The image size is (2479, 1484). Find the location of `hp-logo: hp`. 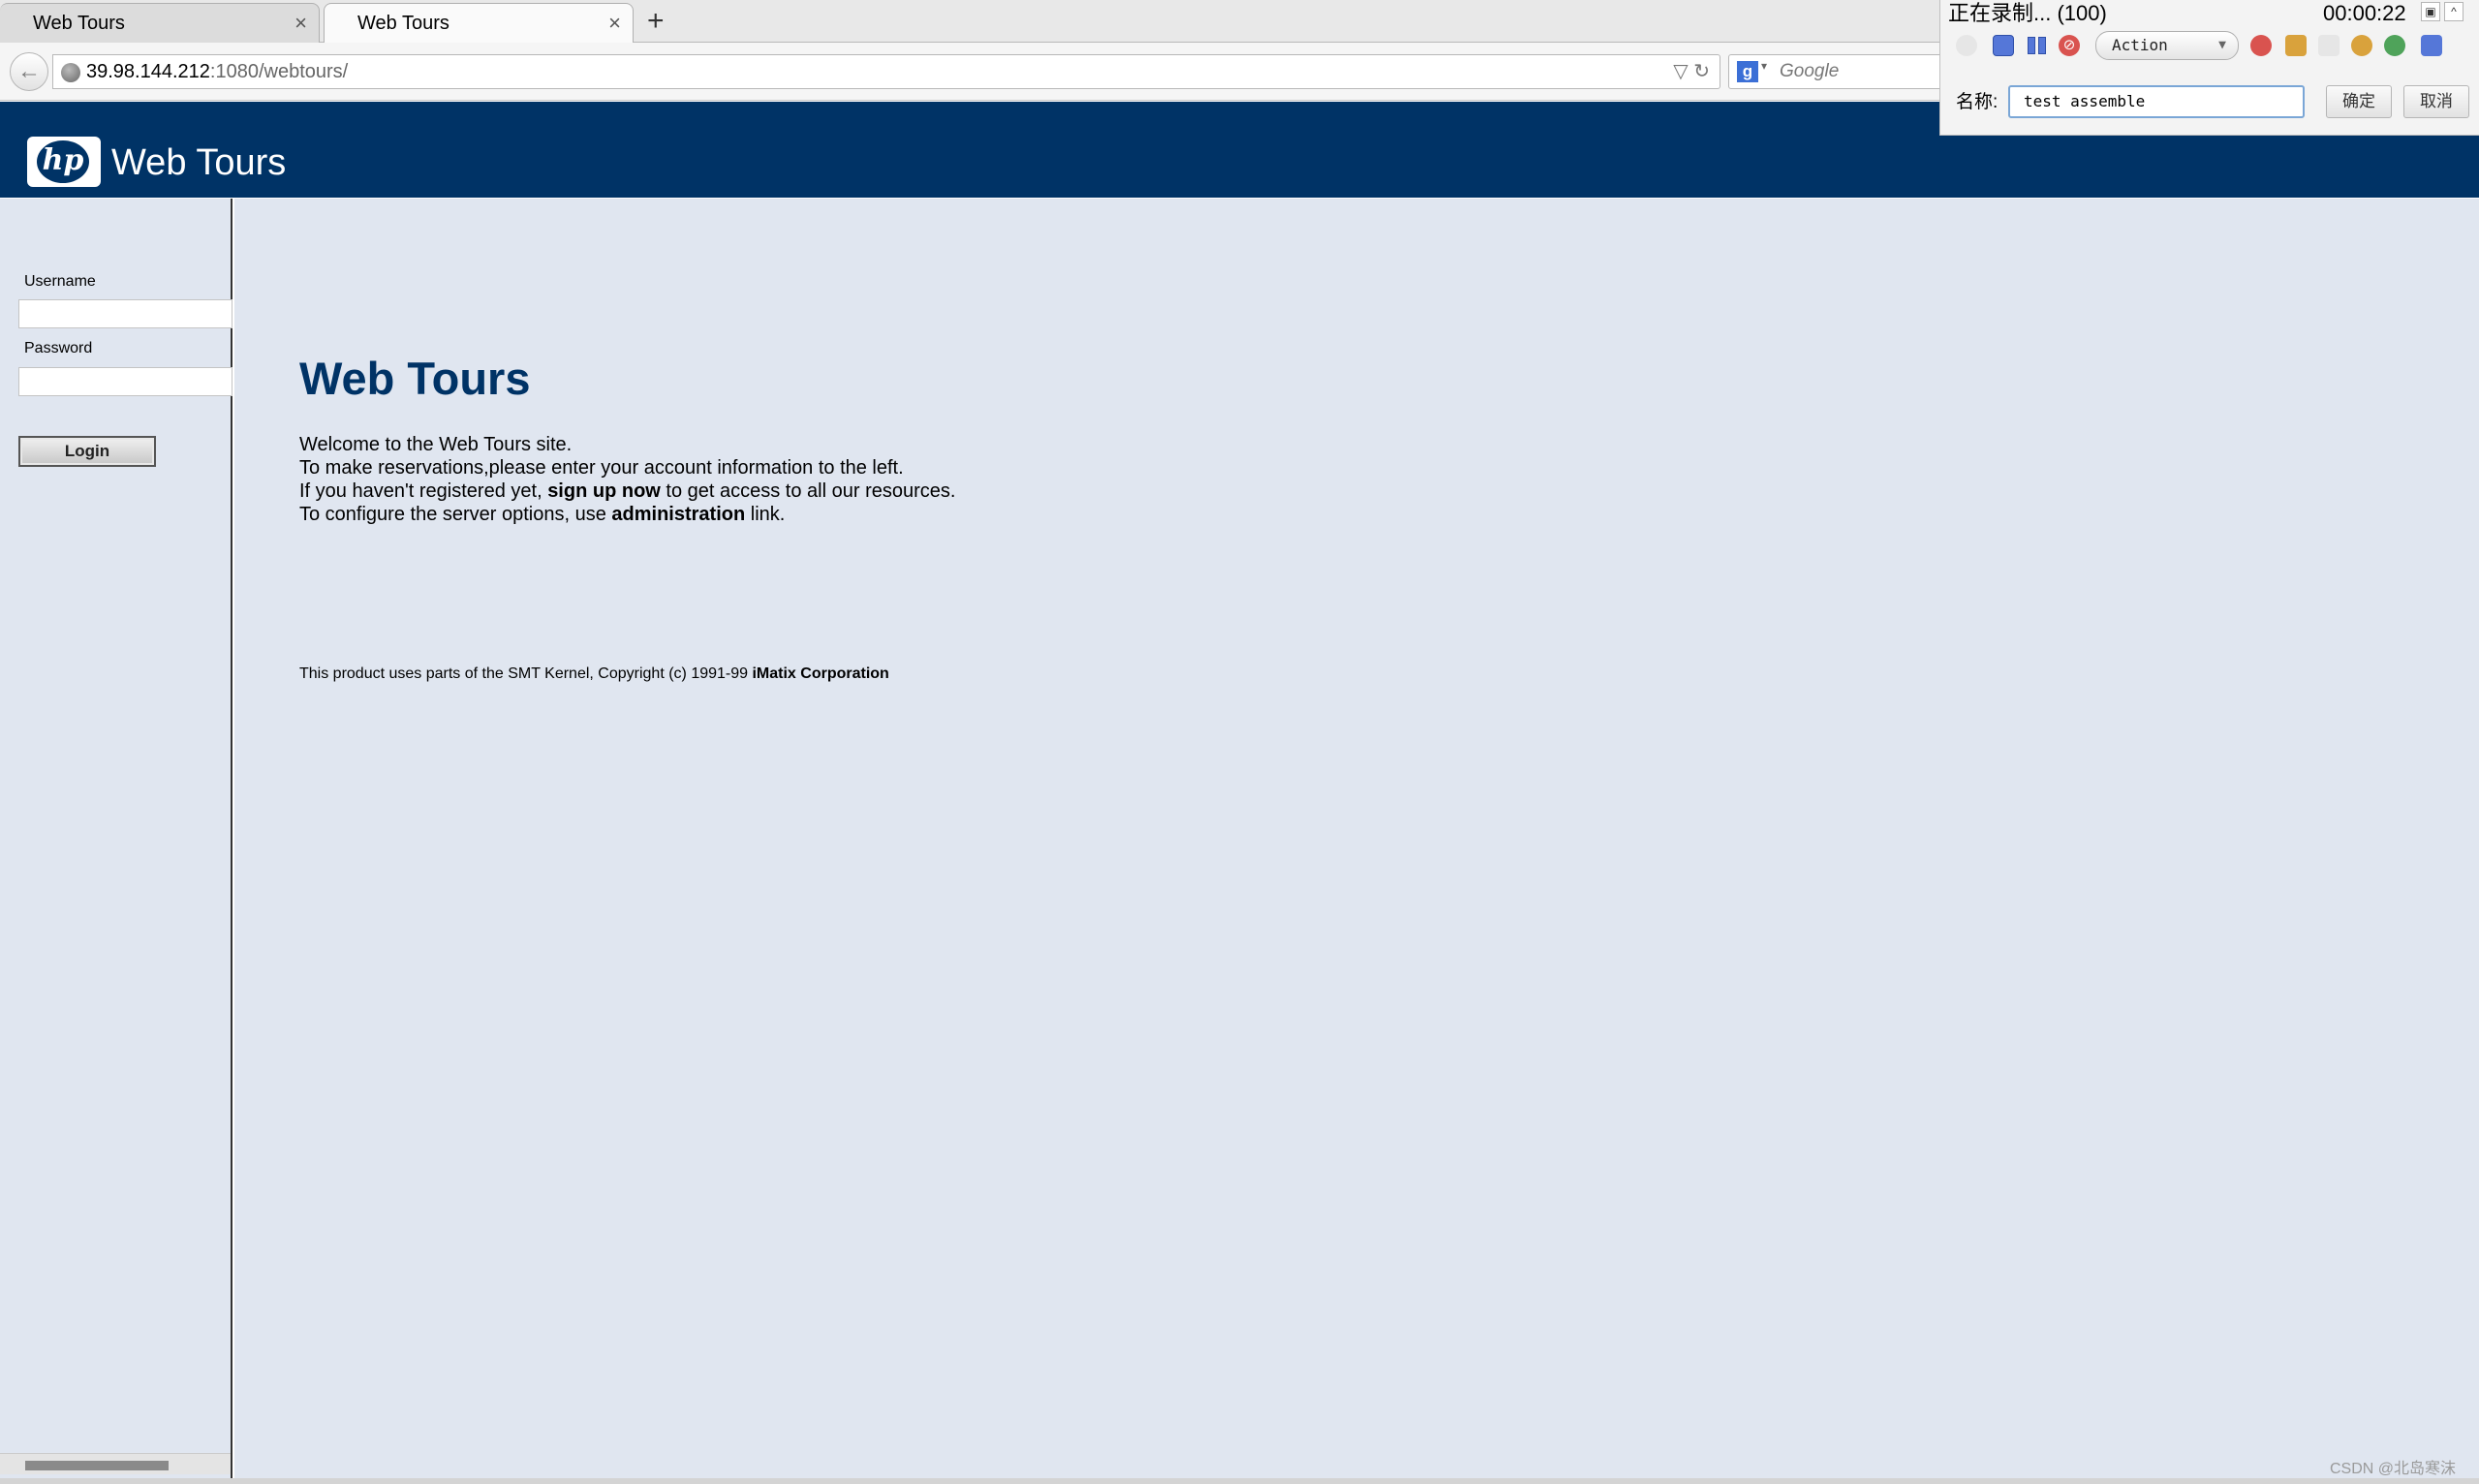

hp-logo: hp is located at coordinates (64, 162).